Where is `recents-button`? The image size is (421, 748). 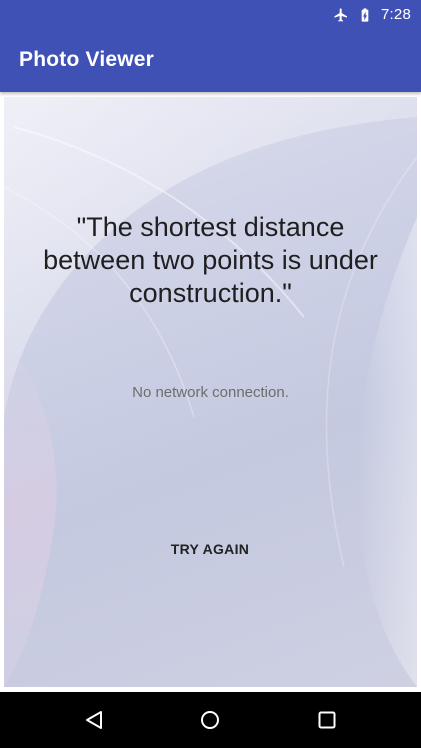 recents-button is located at coordinates (327, 720).